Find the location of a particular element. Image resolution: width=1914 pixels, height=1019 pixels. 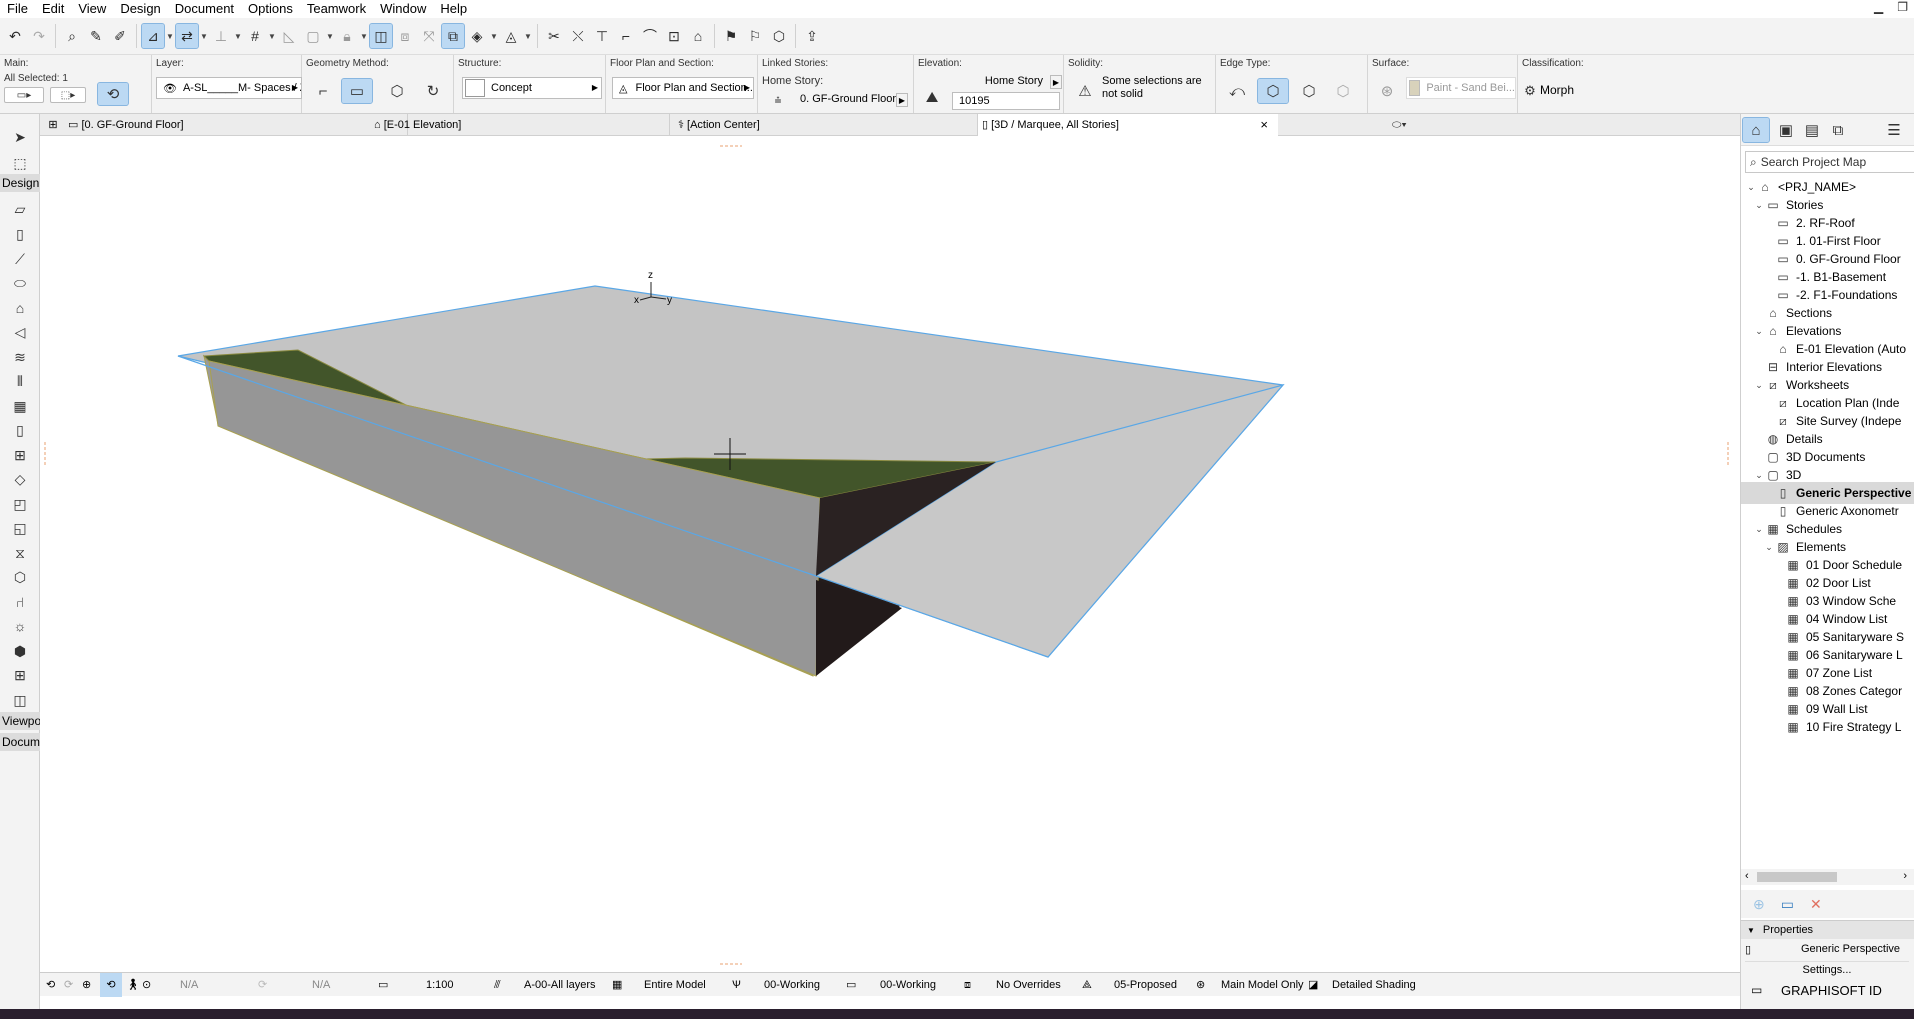

wall-icon: ▱ is located at coordinates (20, 209).